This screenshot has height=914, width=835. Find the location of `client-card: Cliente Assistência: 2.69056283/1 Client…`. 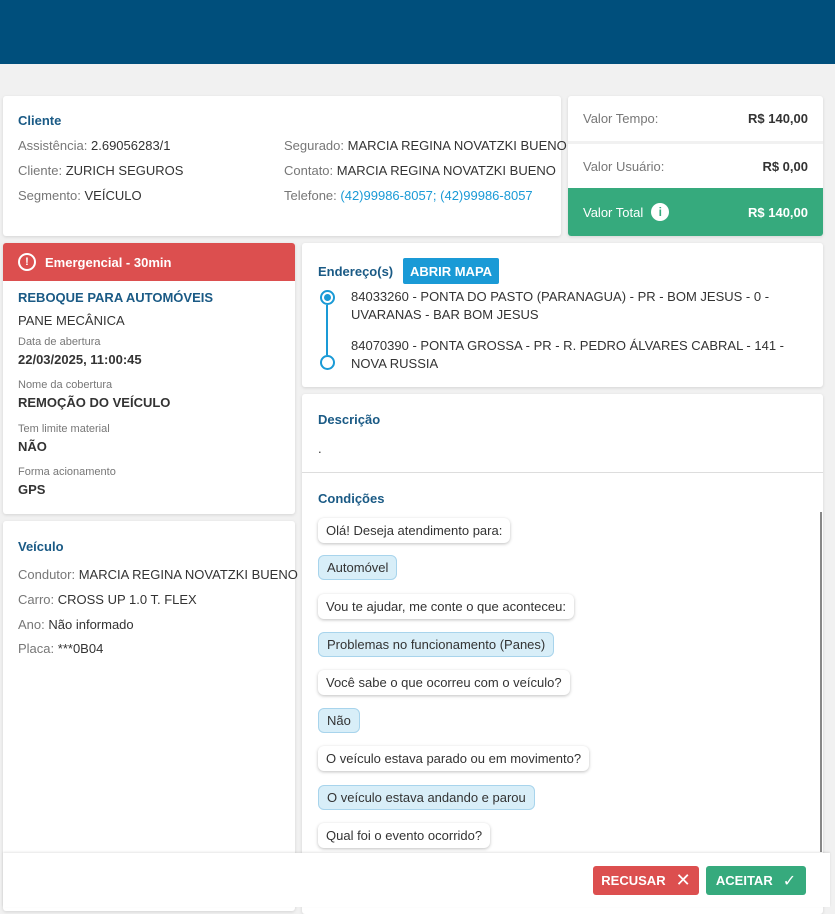

client-card: Cliente Assistência: 2.69056283/1 Client… is located at coordinates (285, 166).